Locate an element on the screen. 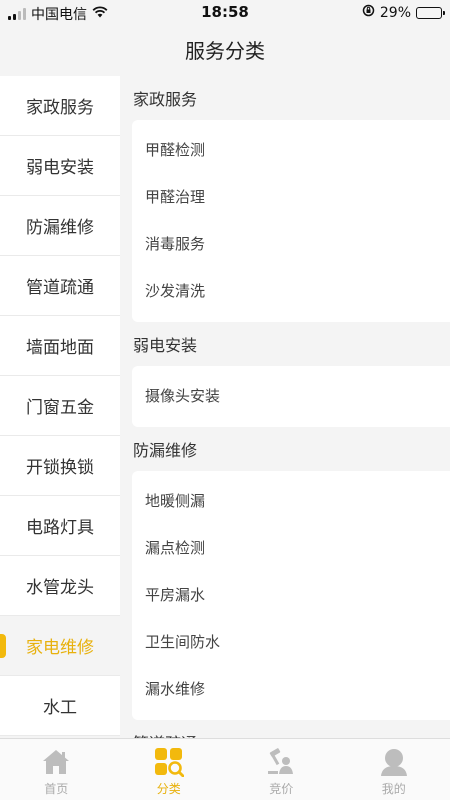 This screenshot has width=450, height=800. tab-profile: 我的 is located at coordinates (394, 769).